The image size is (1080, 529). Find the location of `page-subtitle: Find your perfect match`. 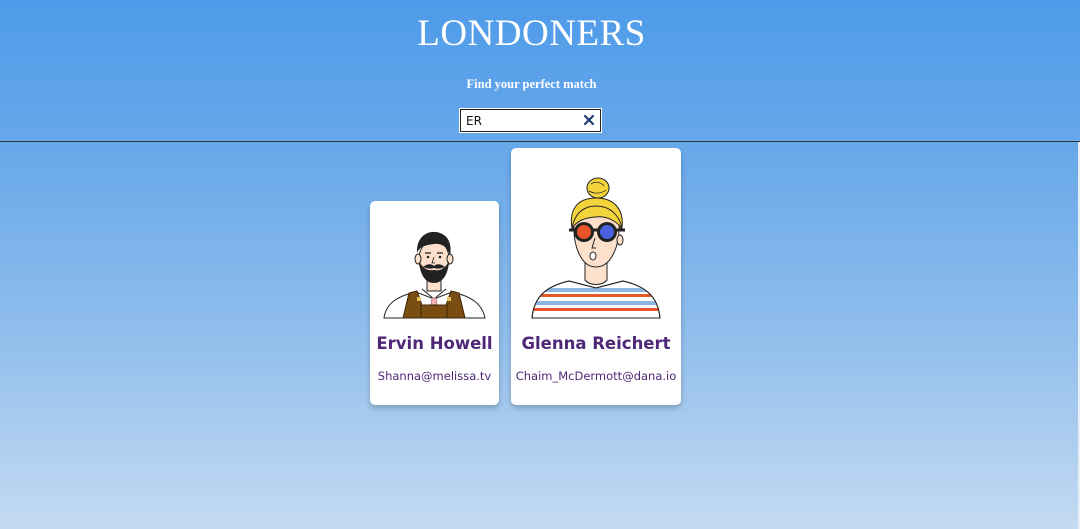

page-subtitle: Find your perfect match is located at coordinates (531, 84).